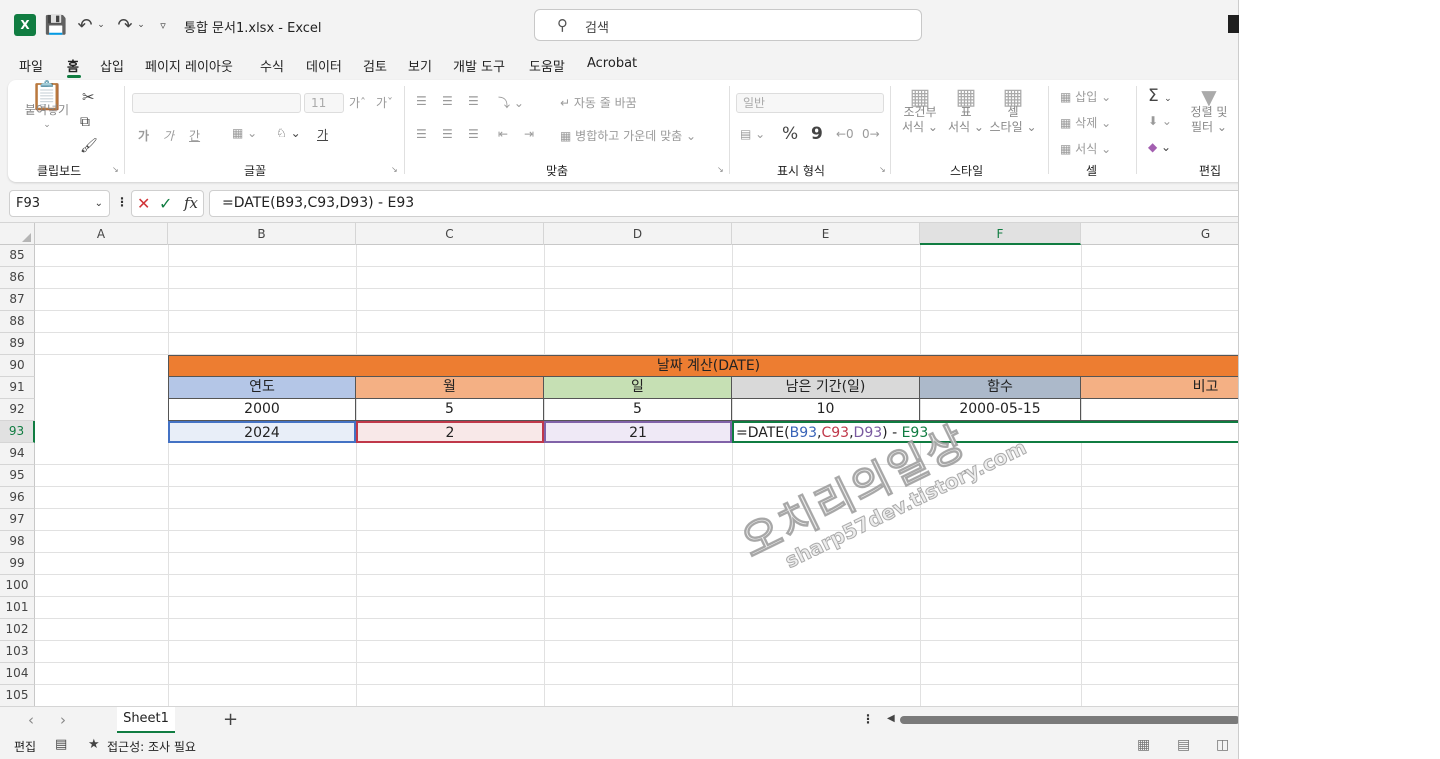  Describe the element at coordinates (728, 25) in the screenshot. I see `search-input: ⚲ 검색` at that location.